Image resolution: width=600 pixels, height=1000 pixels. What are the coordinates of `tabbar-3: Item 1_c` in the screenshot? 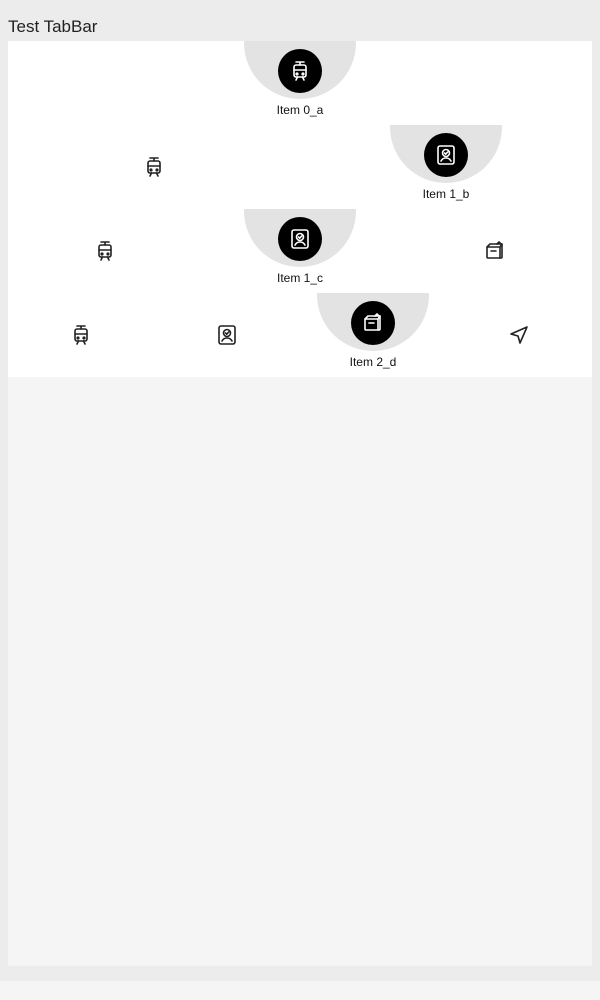 It's located at (300, 251).